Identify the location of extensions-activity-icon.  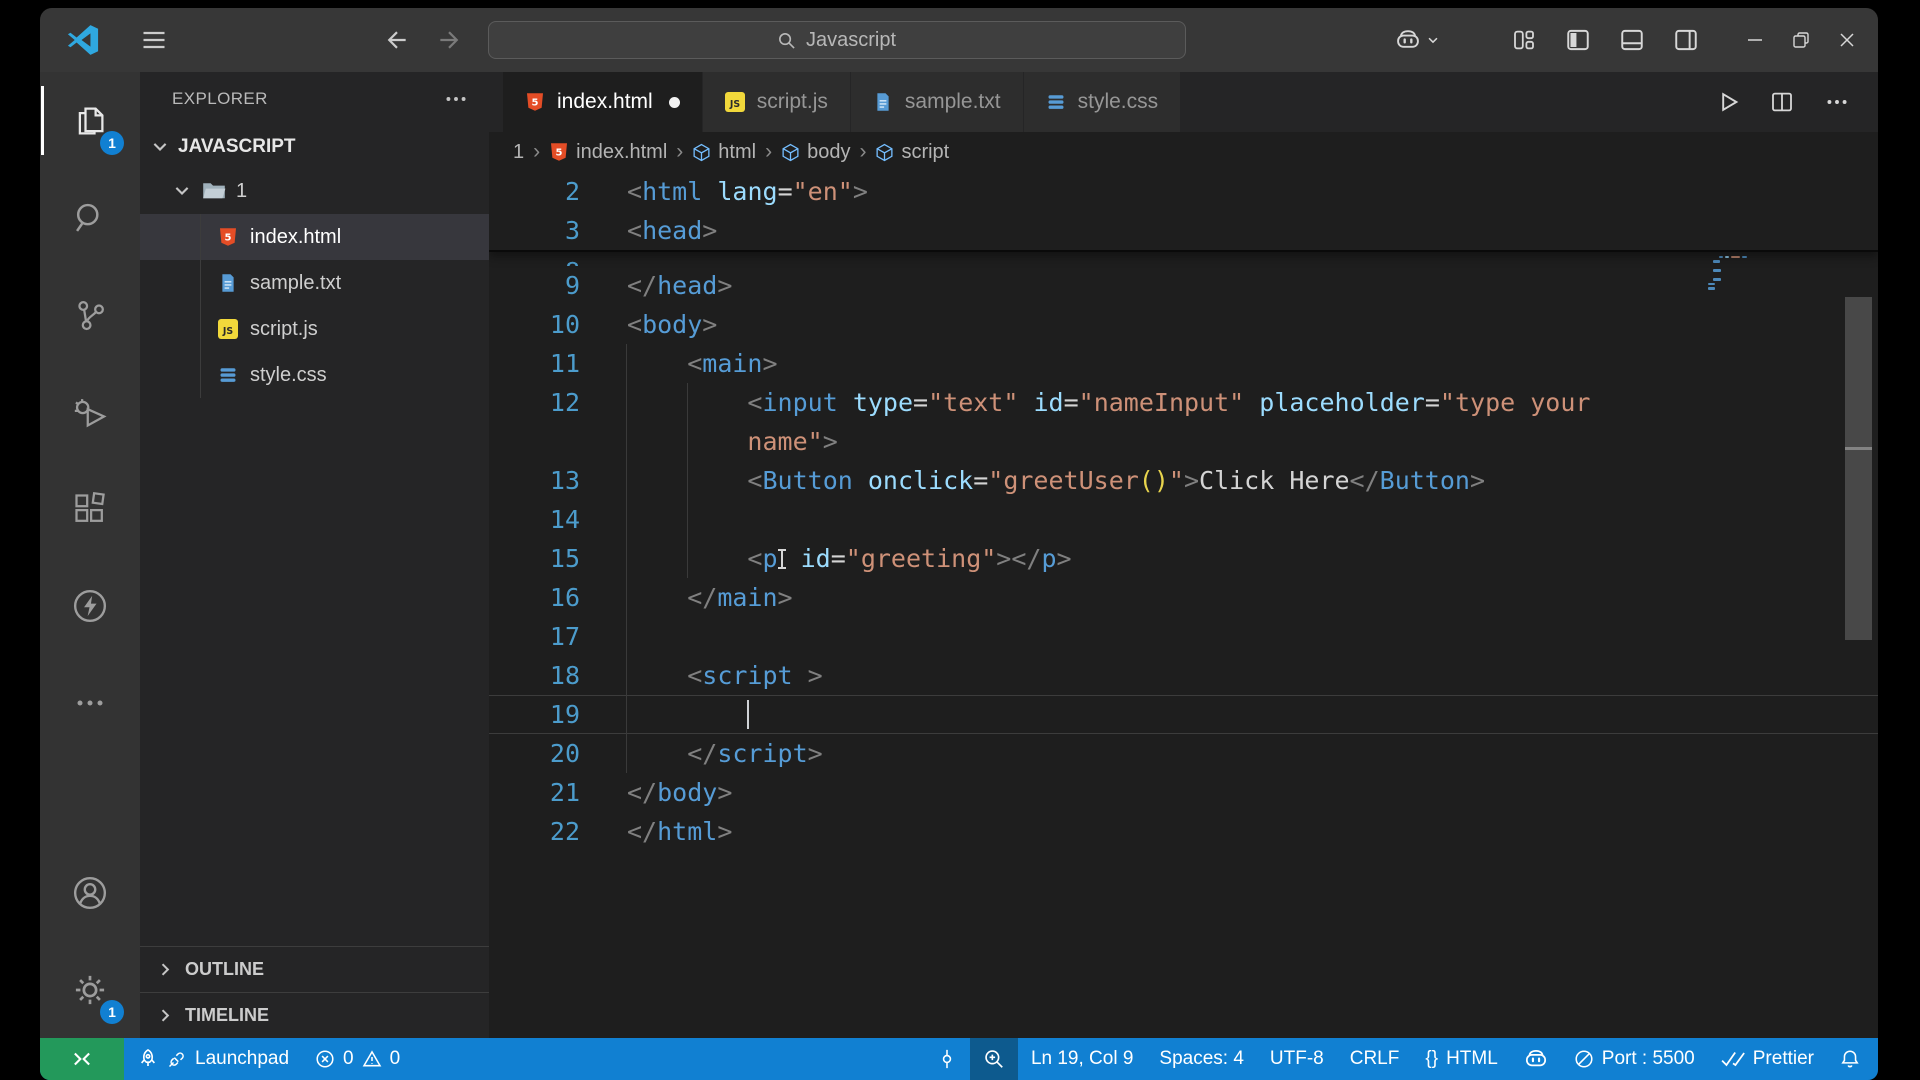
(90, 508).